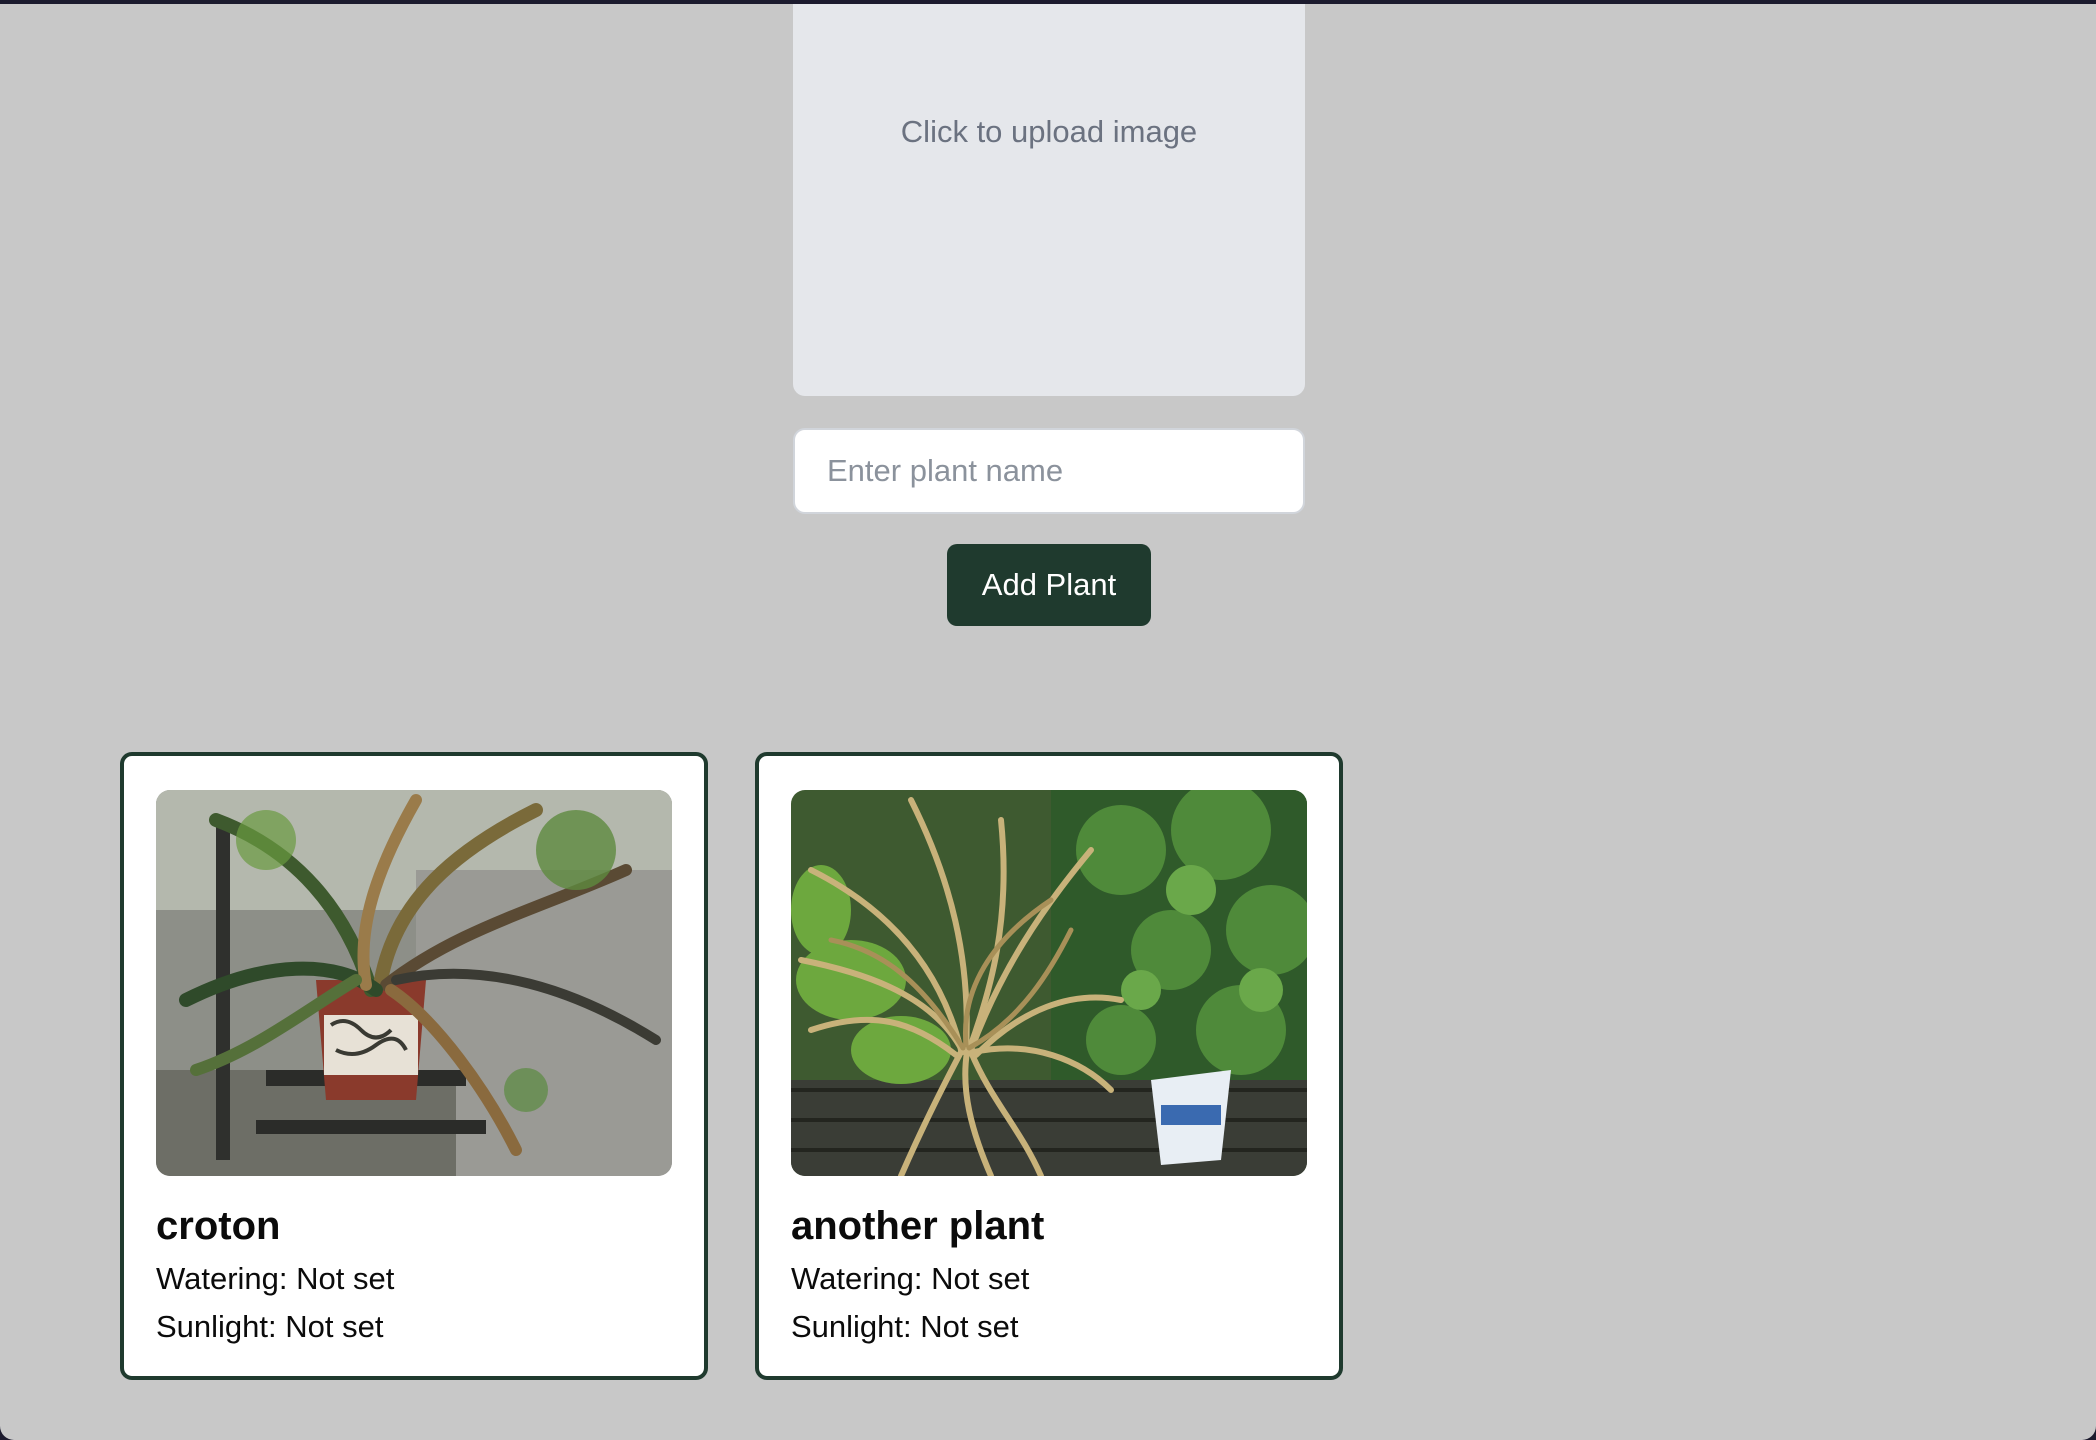 The image size is (2096, 1440). I want to click on plant-name-input, so click(1049, 471).